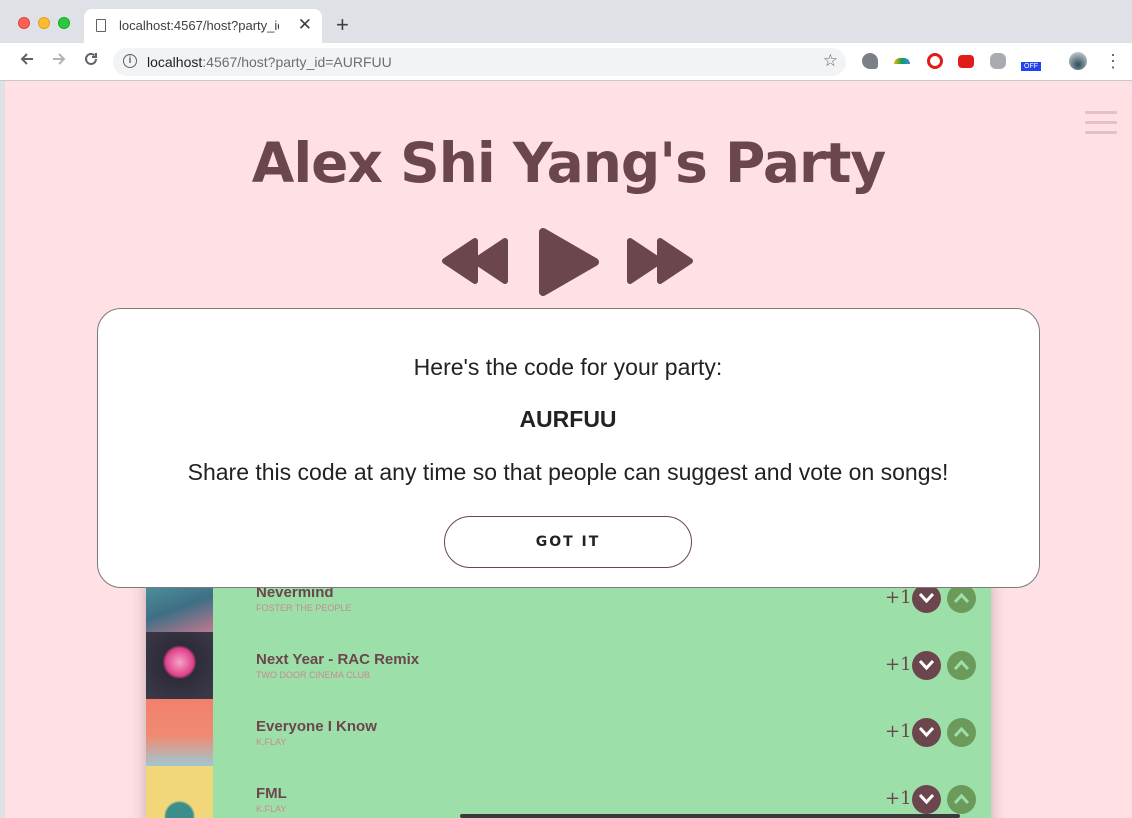  I want to click on extension-badge: OFF, so click(1031, 66).